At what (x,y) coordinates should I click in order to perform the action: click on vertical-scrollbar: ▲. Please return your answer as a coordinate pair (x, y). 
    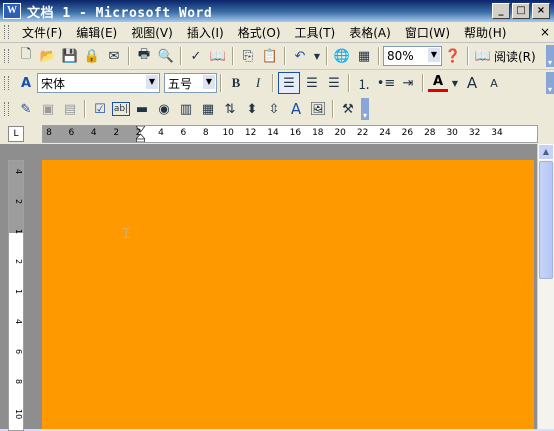
    Looking at the image, I should click on (545, 286).